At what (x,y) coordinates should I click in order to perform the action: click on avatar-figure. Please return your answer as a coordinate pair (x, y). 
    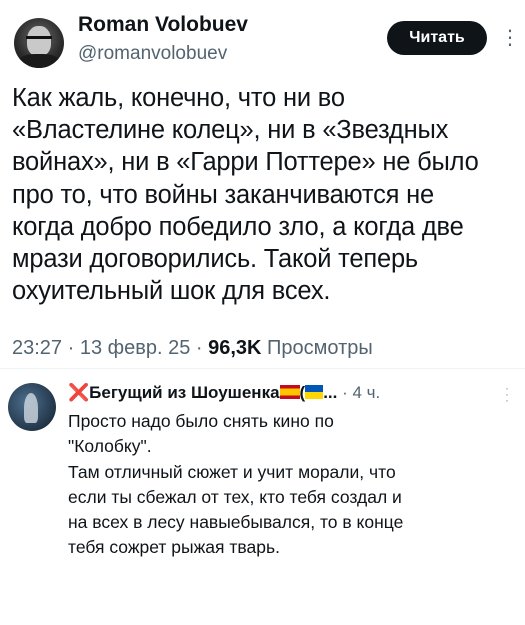
    Looking at the image, I should click on (31, 408).